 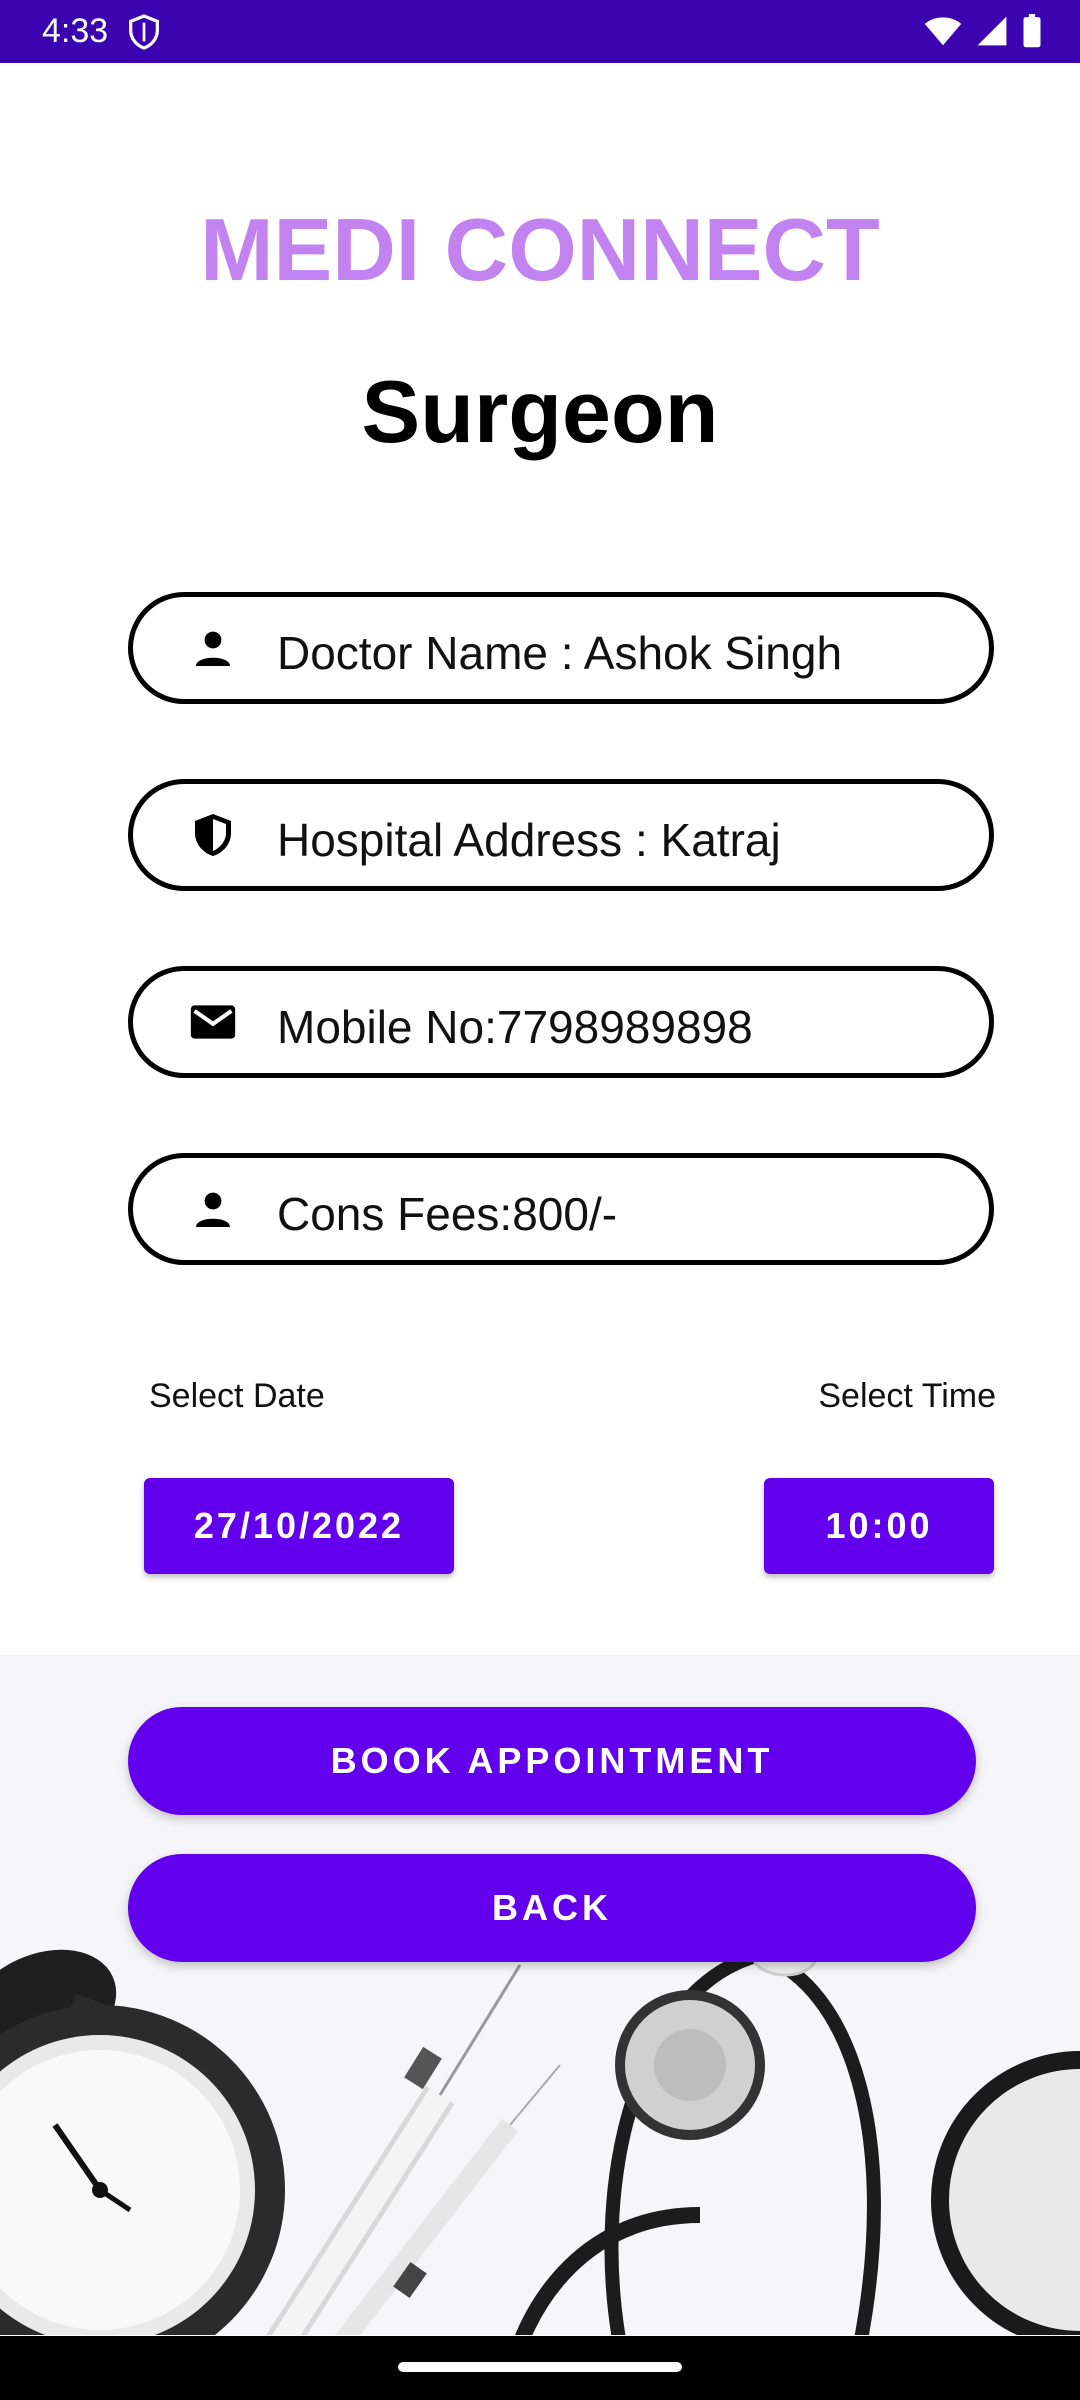 What do you see at coordinates (540, 2367) in the screenshot?
I see `home-gesture-handle` at bounding box center [540, 2367].